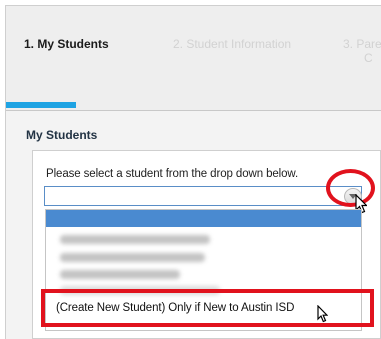  I want to click on mouse-cursor-icon, so click(322, 314).